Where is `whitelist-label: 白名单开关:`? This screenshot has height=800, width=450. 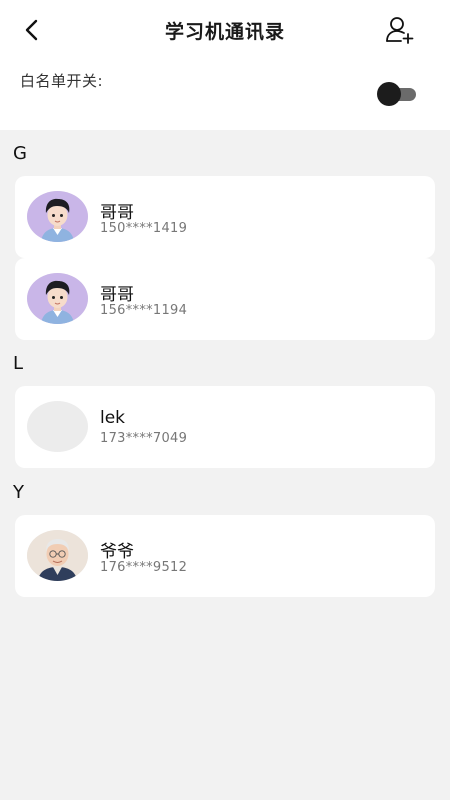
whitelist-label: 白名单开关: is located at coordinates (62, 81).